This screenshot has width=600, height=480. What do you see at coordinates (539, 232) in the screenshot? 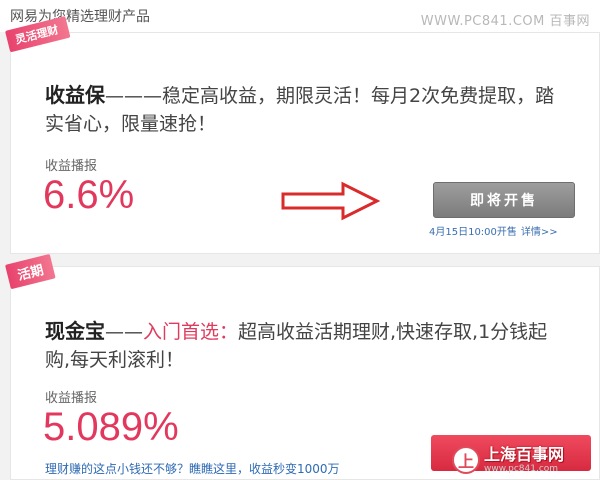
I see `details-link: 详情>>` at bounding box center [539, 232].